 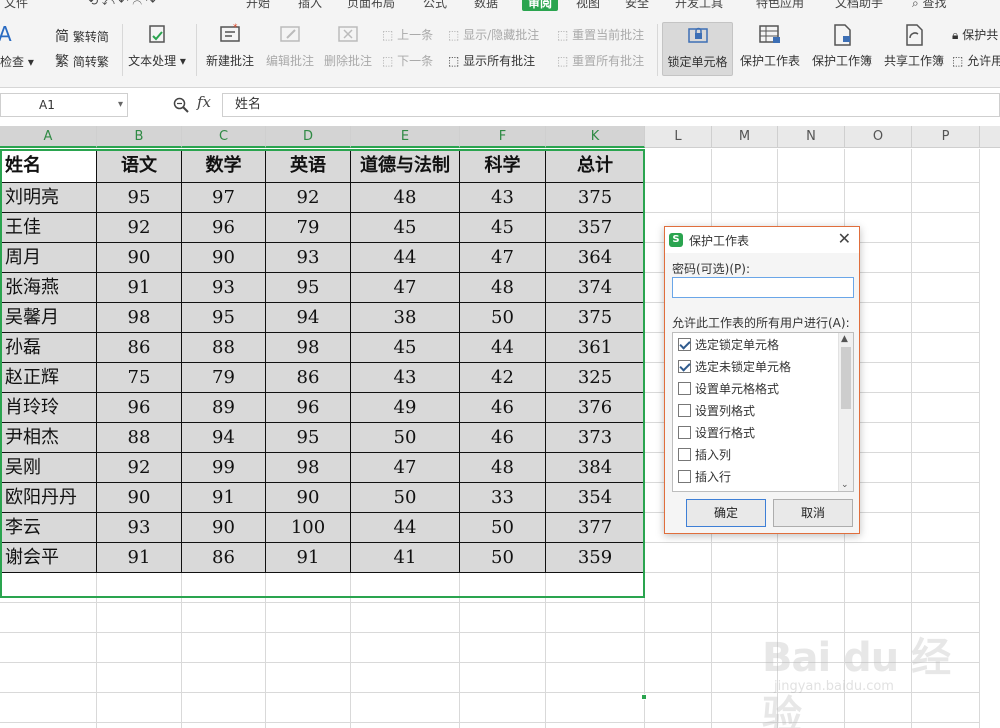 What do you see at coordinates (929, 5) in the screenshot?
I see `search-tab: ⌕ 查找` at bounding box center [929, 5].